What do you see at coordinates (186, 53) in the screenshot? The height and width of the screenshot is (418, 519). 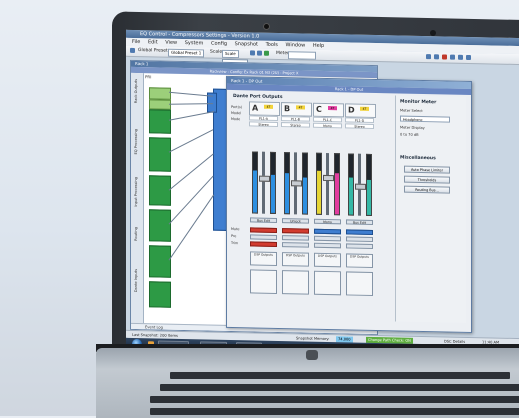 I see `global-preset-combo: Global Preset 1` at bounding box center [186, 53].